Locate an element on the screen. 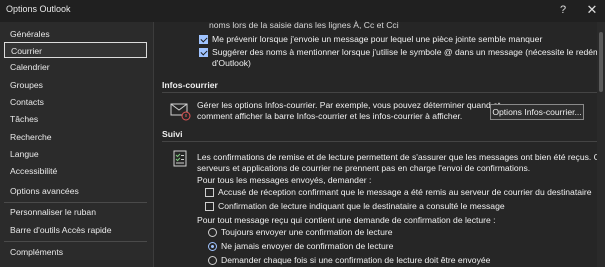 The width and height of the screenshot is (605, 267). scrollbar-thumb is located at coordinates (601, 62).